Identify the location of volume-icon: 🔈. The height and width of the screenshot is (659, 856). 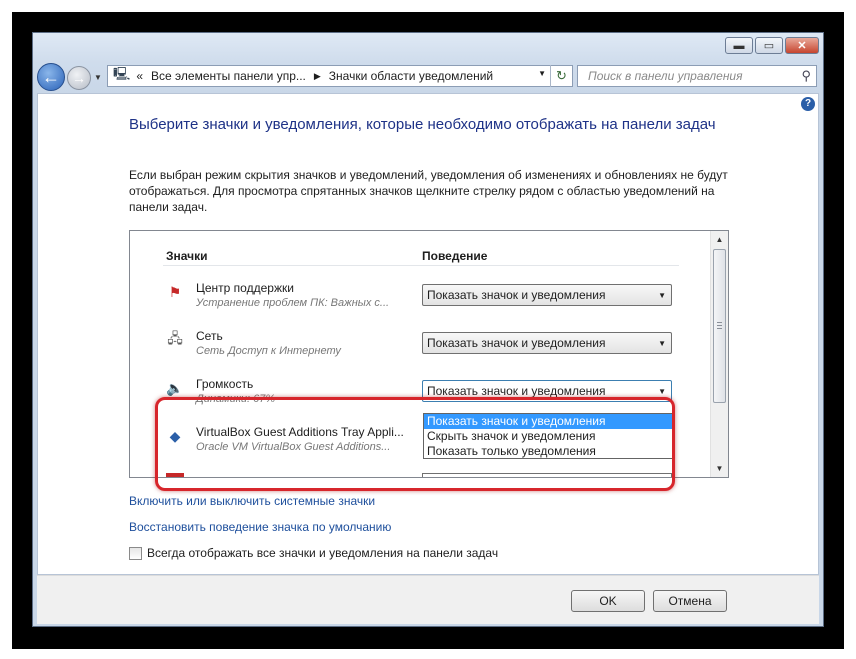
(175, 387).